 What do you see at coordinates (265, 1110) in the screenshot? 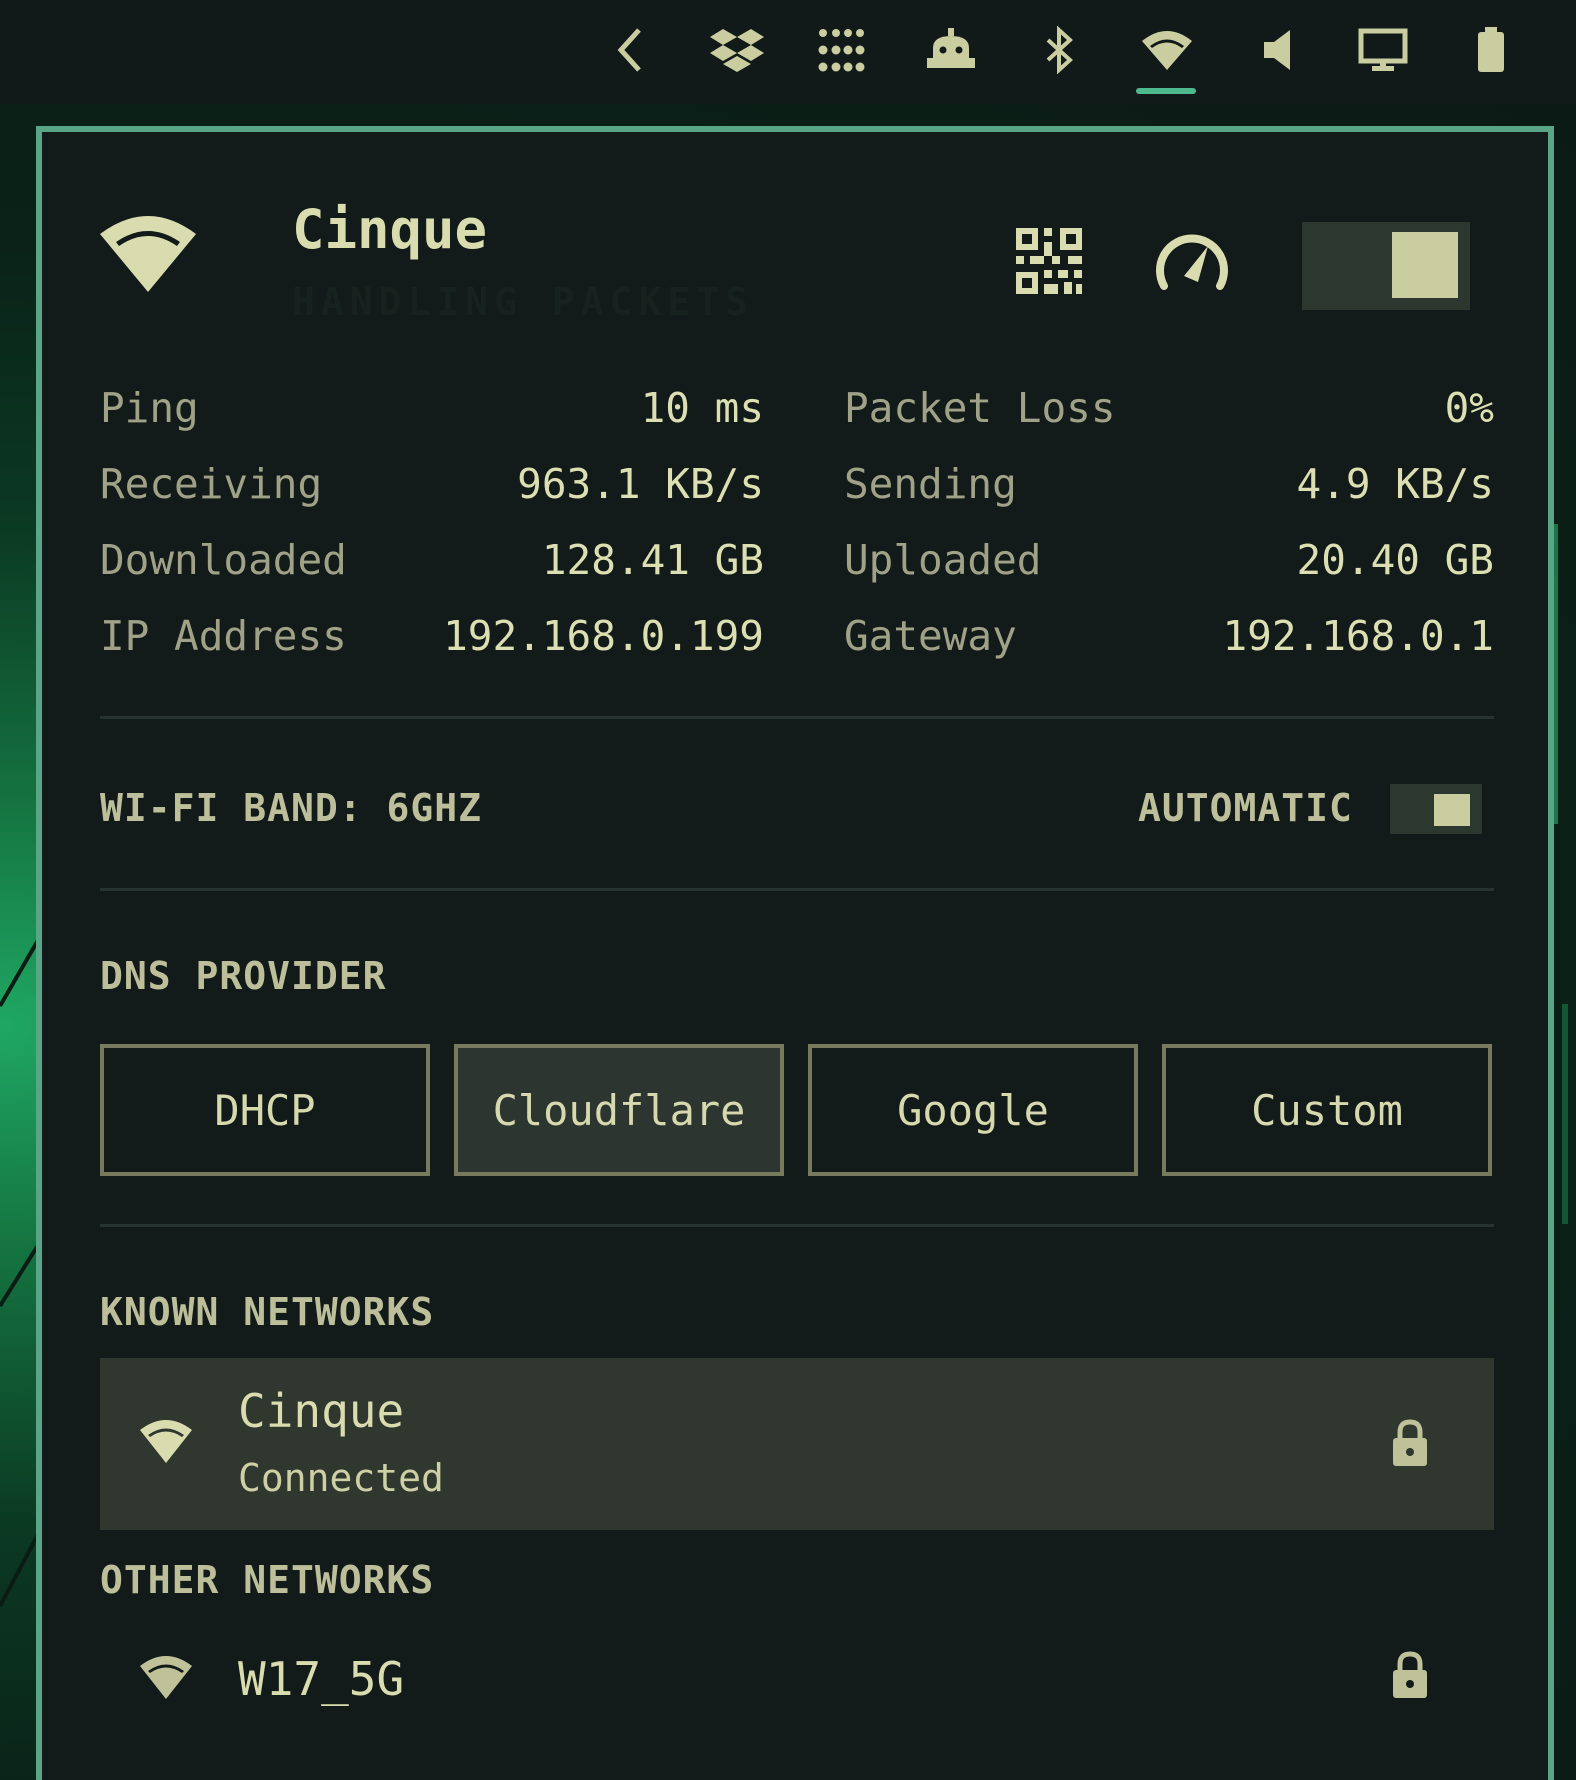
I see `dns-option-dhcp: DHCP` at bounding box center [265, 1110].